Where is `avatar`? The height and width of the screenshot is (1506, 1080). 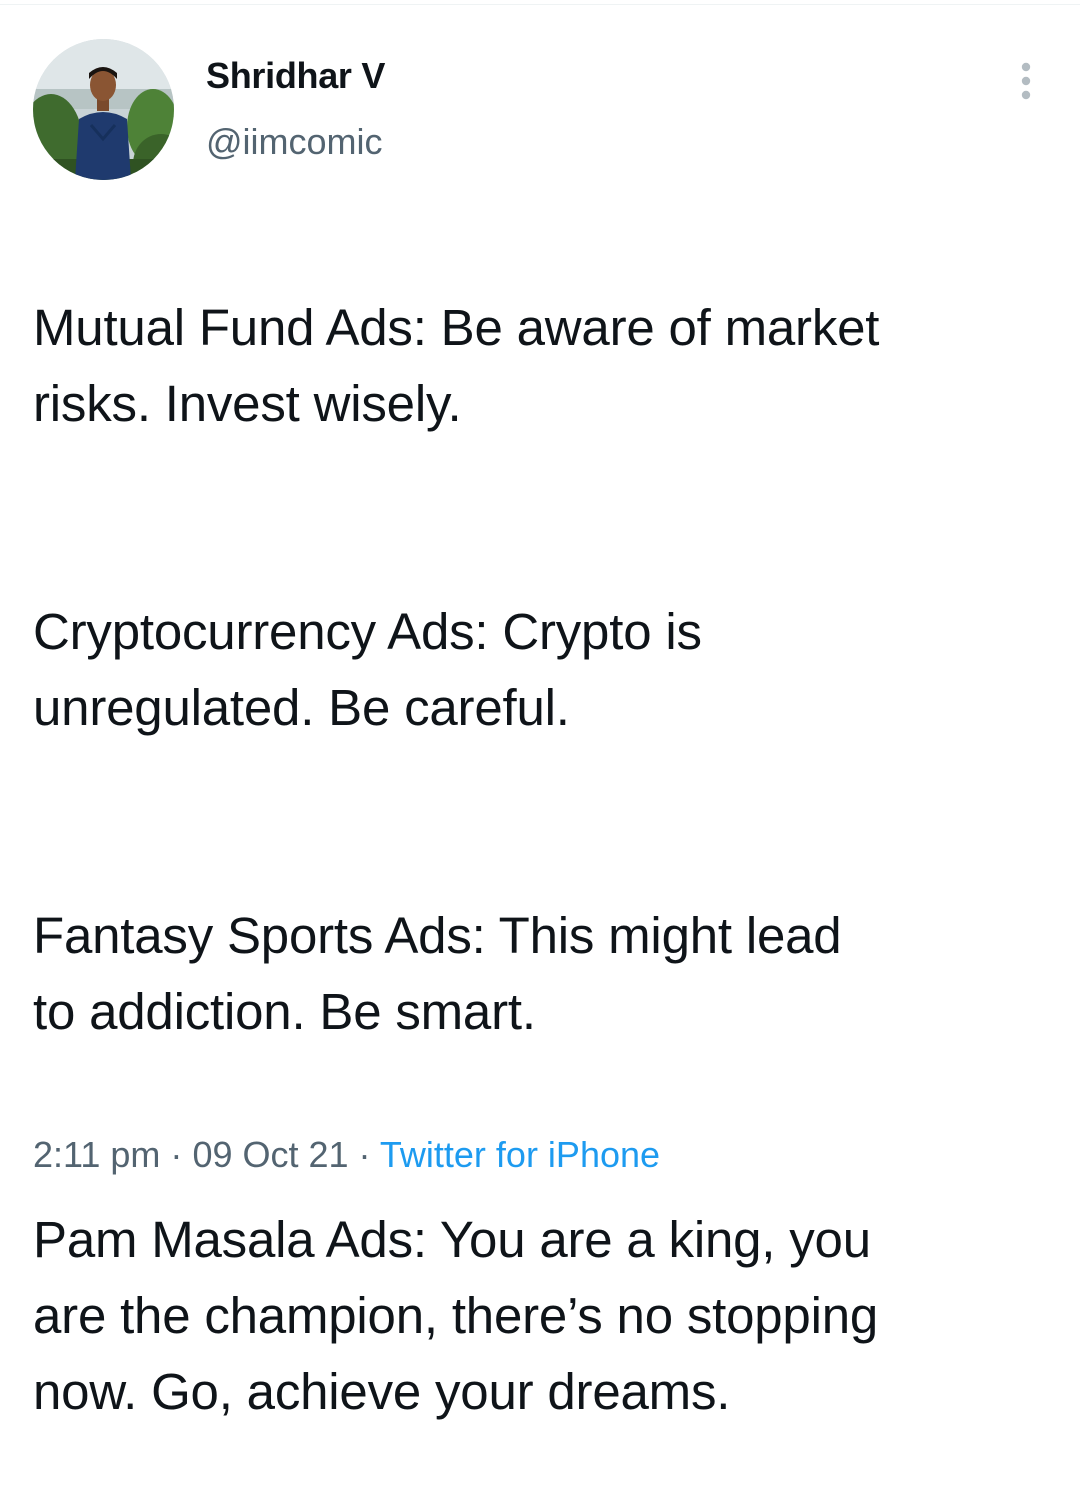
avatar is located at coordinates (103, 109).